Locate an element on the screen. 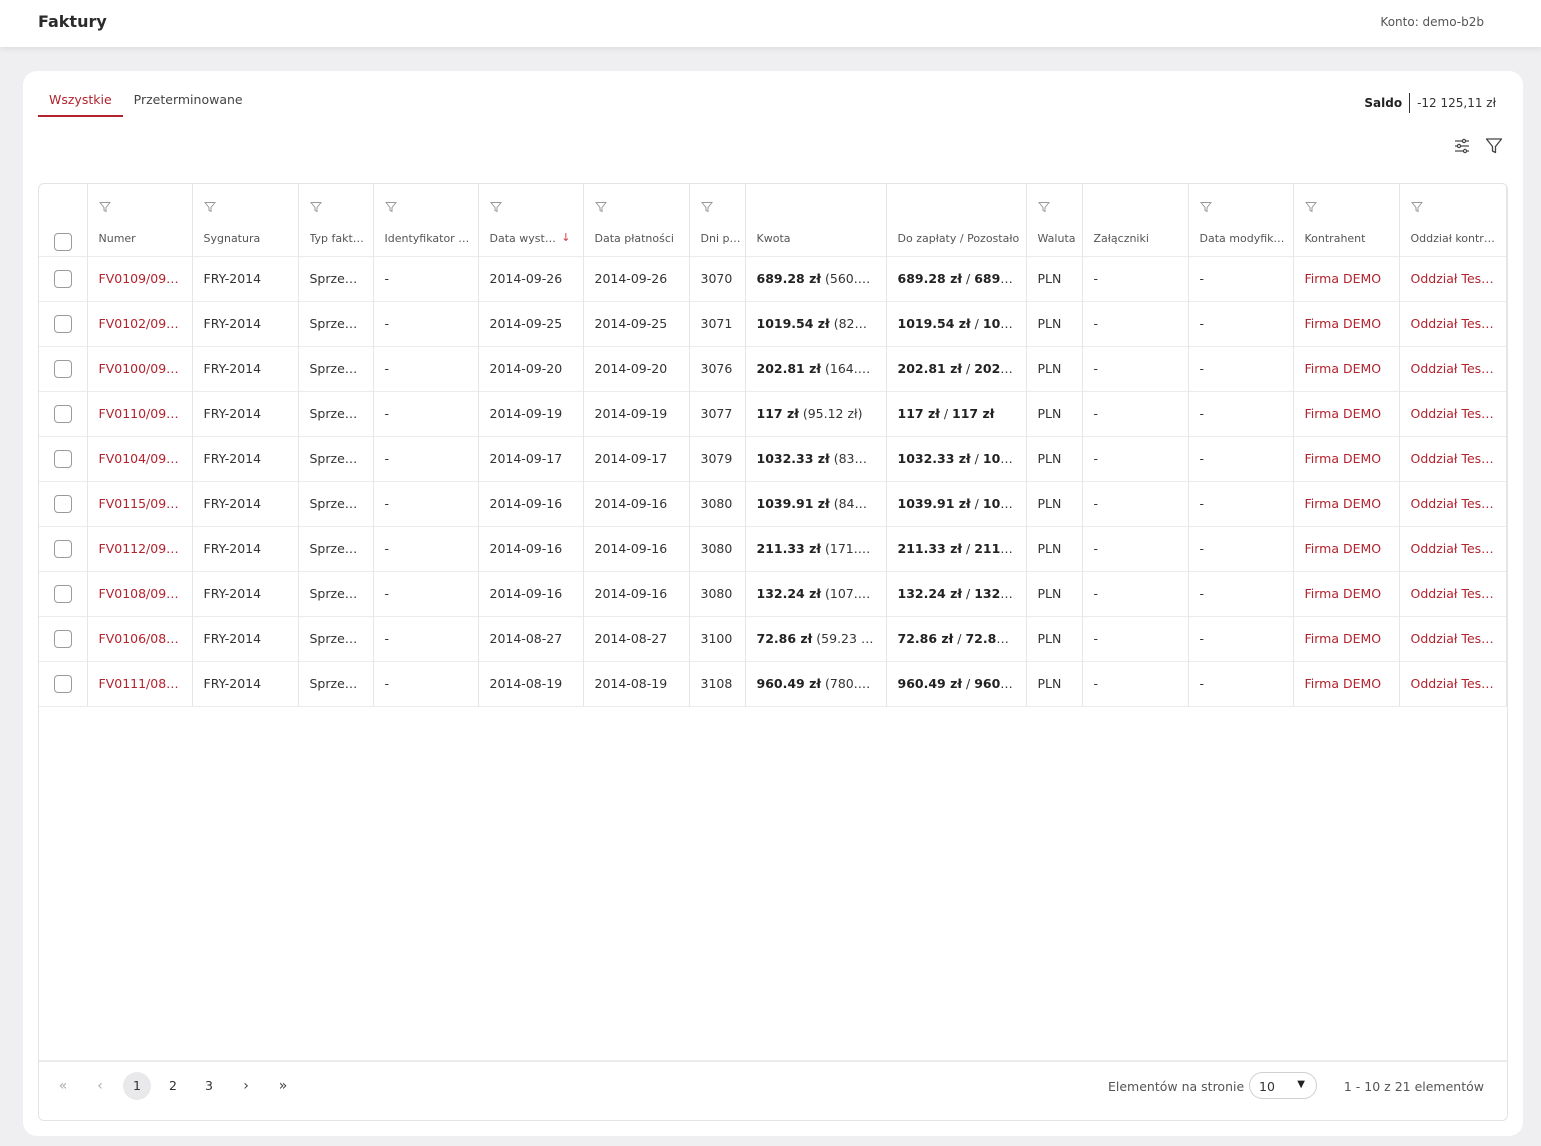 The width and height of the screenshot is (1541, 1146). col-kwota: Kwota is located at coordinates (816, 220).